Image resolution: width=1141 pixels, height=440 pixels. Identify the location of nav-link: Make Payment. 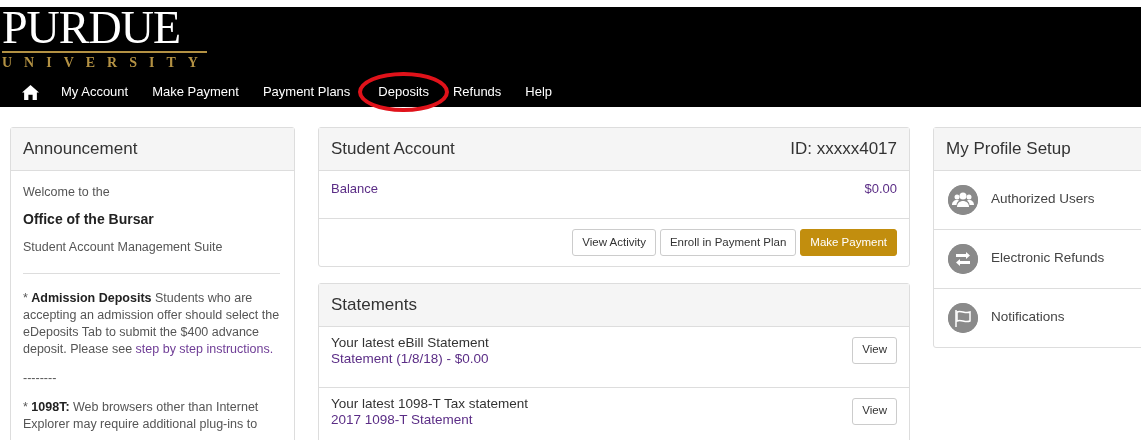
(195, 92).